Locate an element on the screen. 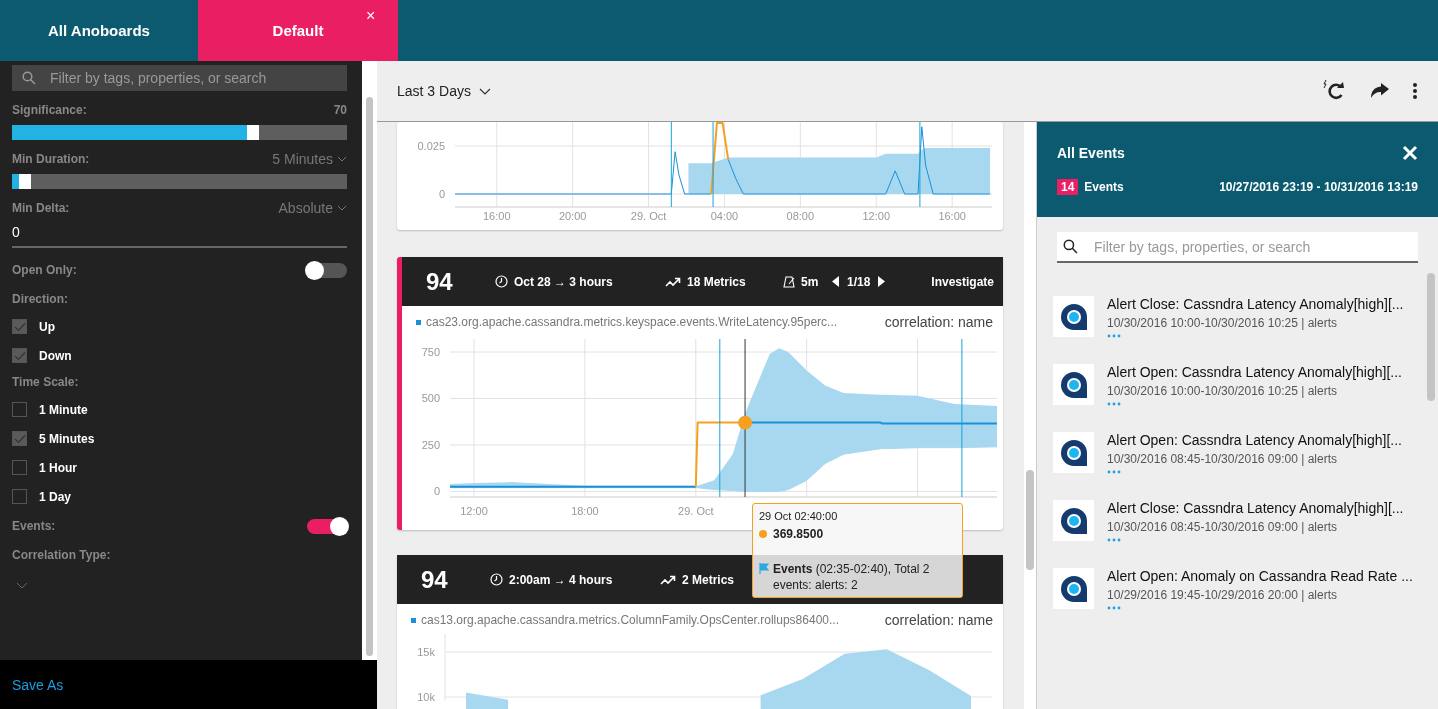 Image resolution: width=1438 pixels, height=709 pixels. trend-icon is located at coordinates (673, 281).